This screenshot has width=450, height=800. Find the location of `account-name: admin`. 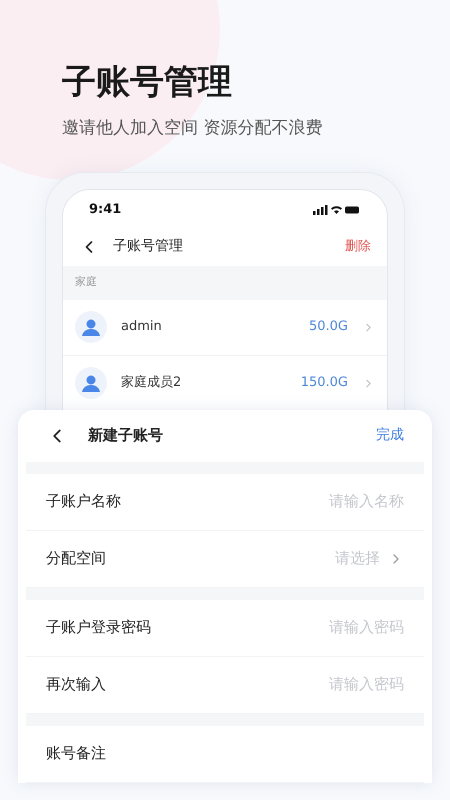

account-name: admin is located at coordinates (142, 327).